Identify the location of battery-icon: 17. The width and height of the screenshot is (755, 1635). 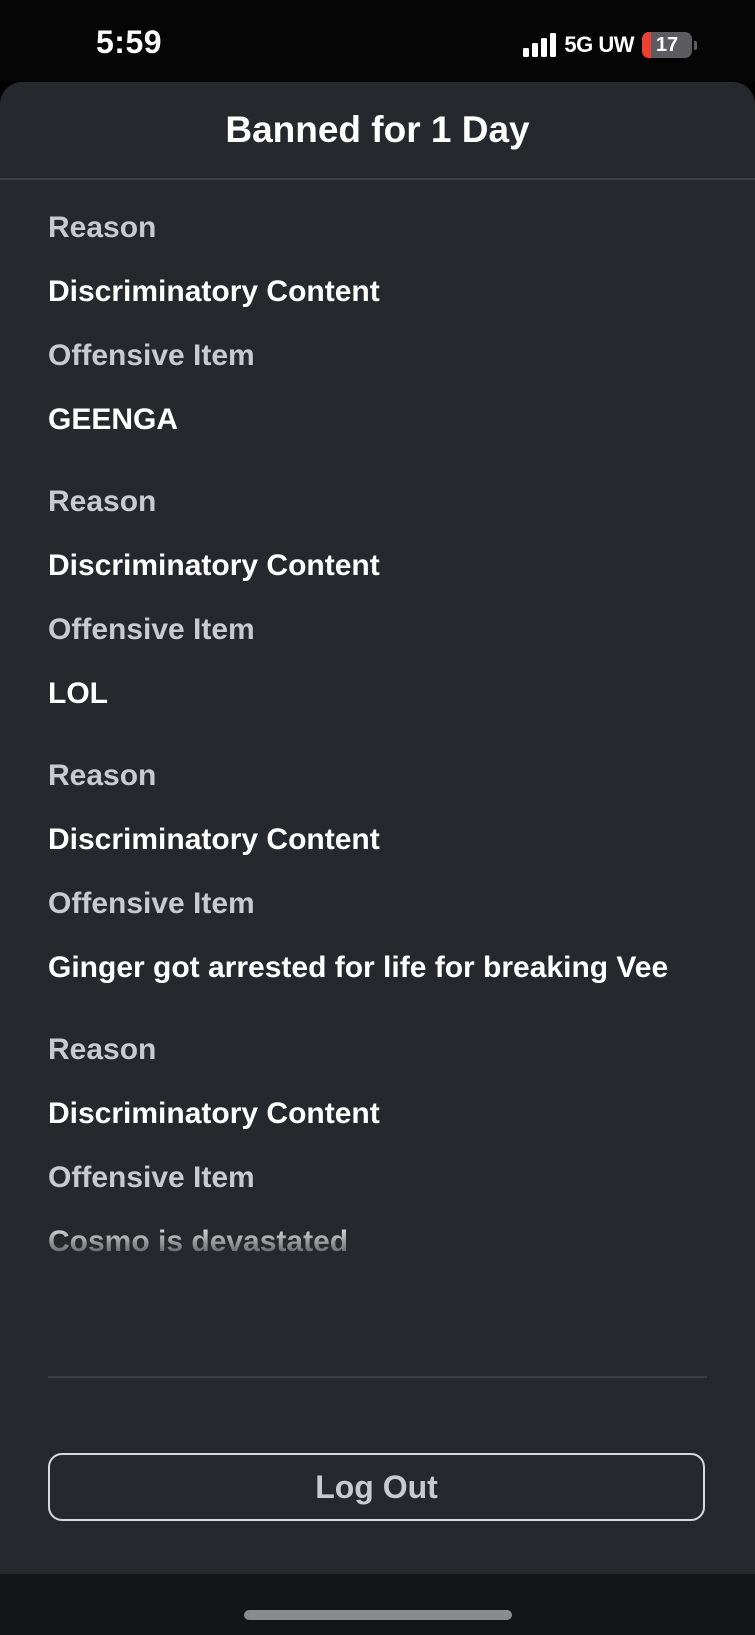
(667, 45).